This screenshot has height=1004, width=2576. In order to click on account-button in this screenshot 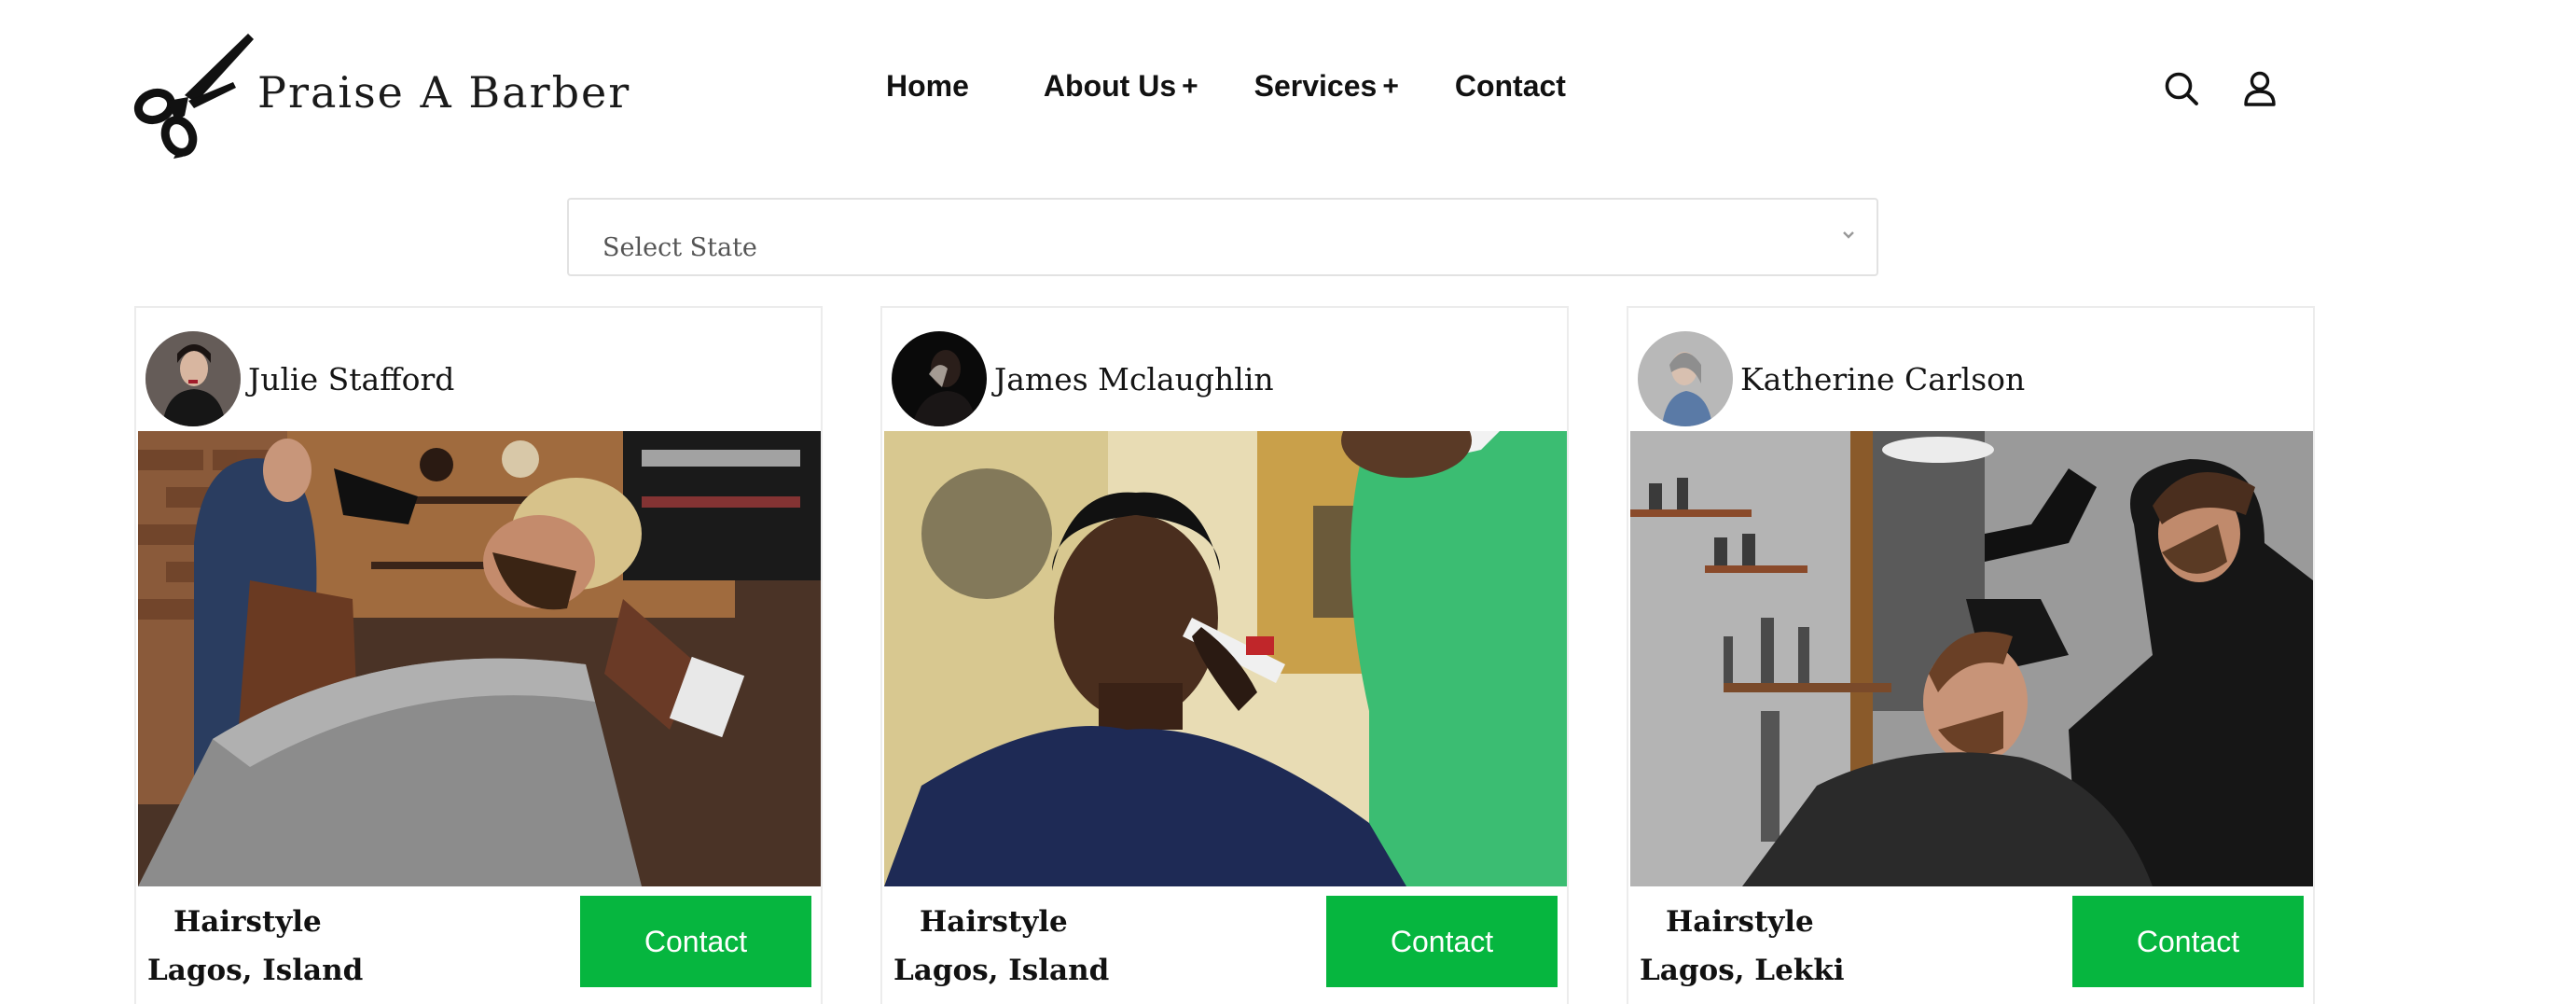, I will do `click(2259, 88)`.